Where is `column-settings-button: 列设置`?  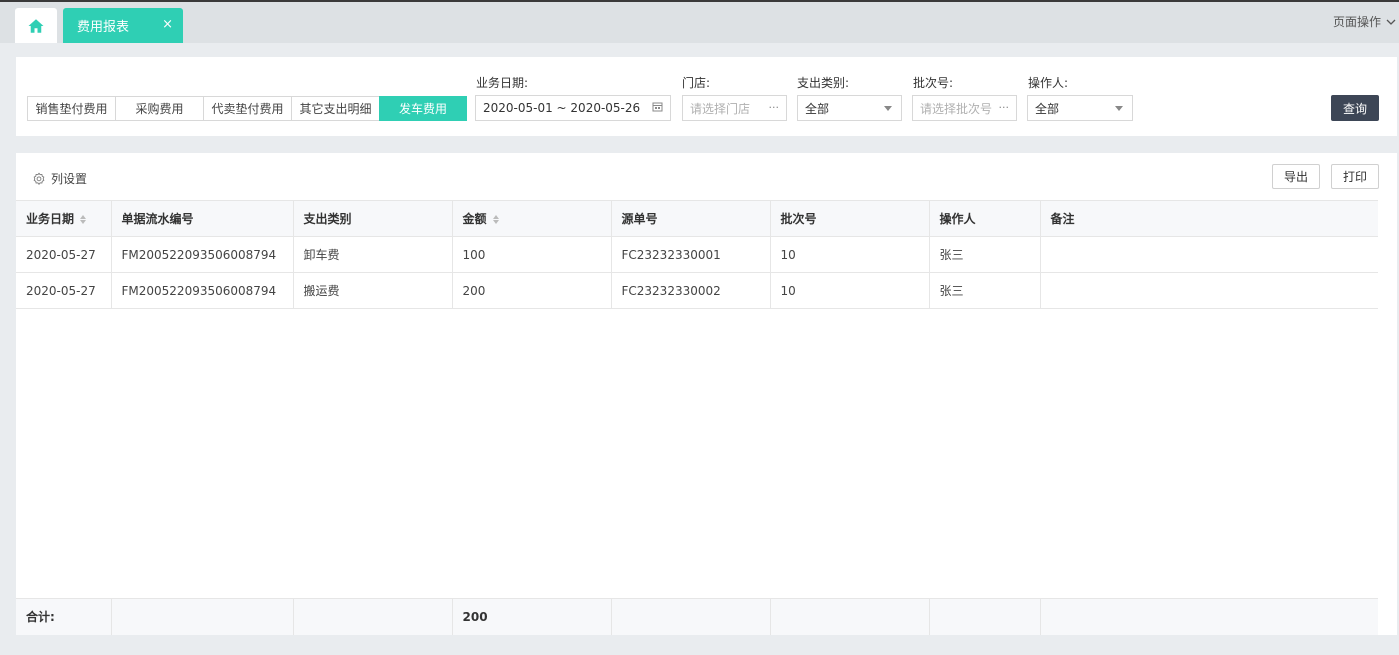
column-settings-button: 列设置 is located at coordinates (59, 178).